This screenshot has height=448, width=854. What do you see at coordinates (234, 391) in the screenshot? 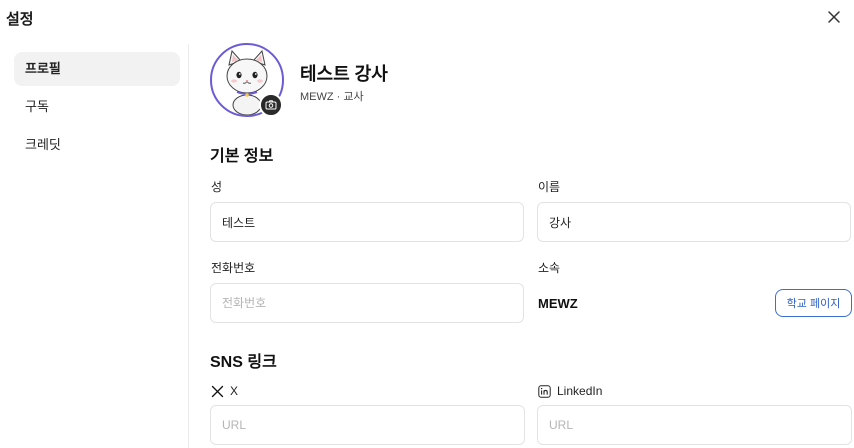
I see `x-link-label-text: X` at bounding box center [234, 391].